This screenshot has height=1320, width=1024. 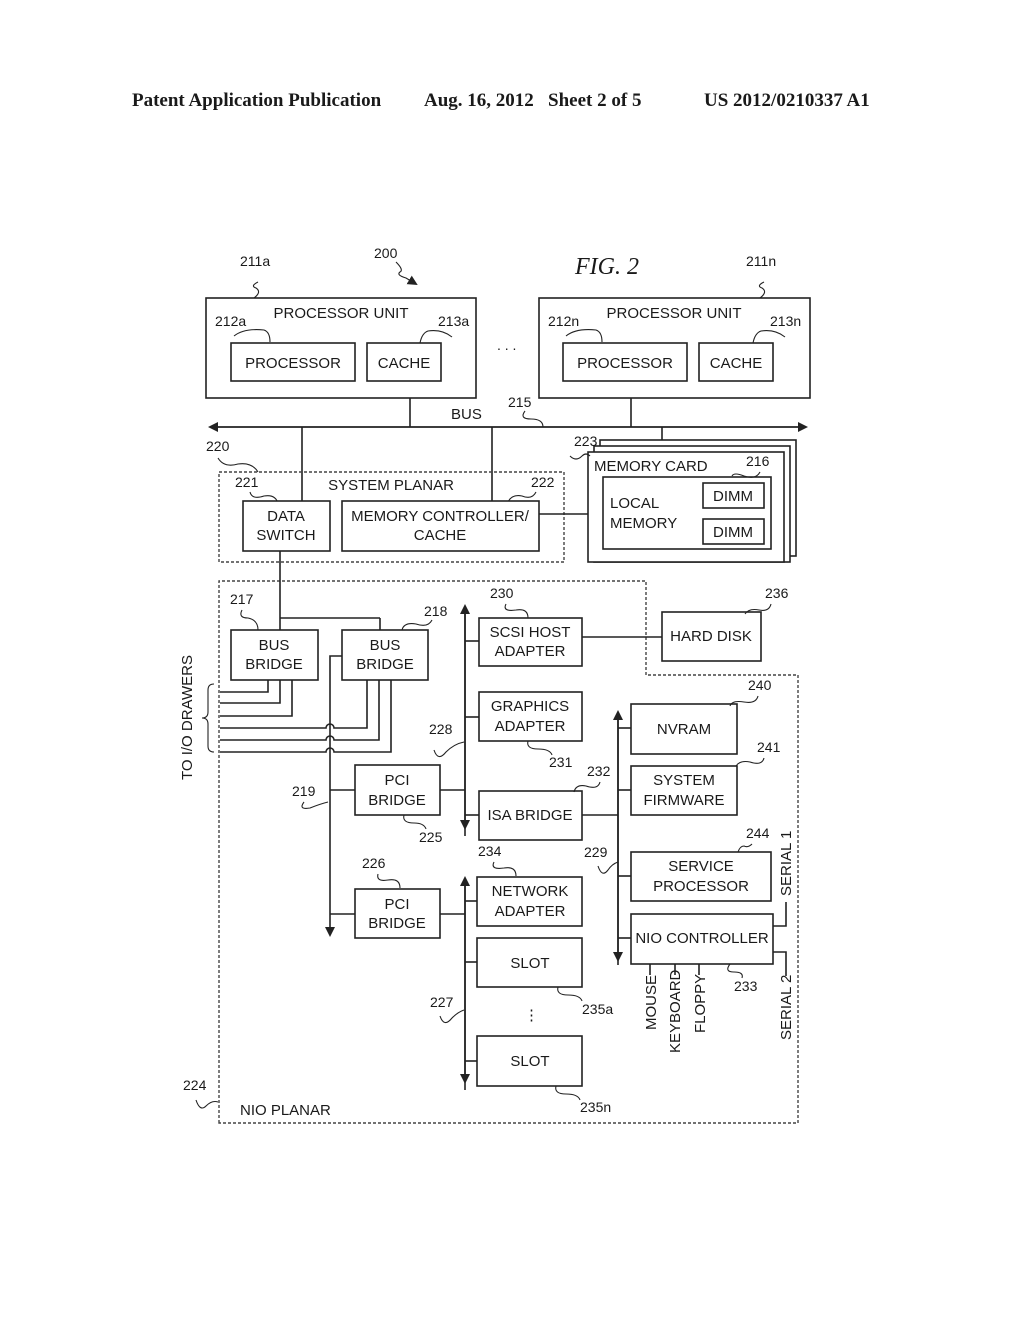 What do you see at coordinates (285, 535) in the screenshot?
I see `data-switch-line2: SWITCH` at bounding box center [285, 535].